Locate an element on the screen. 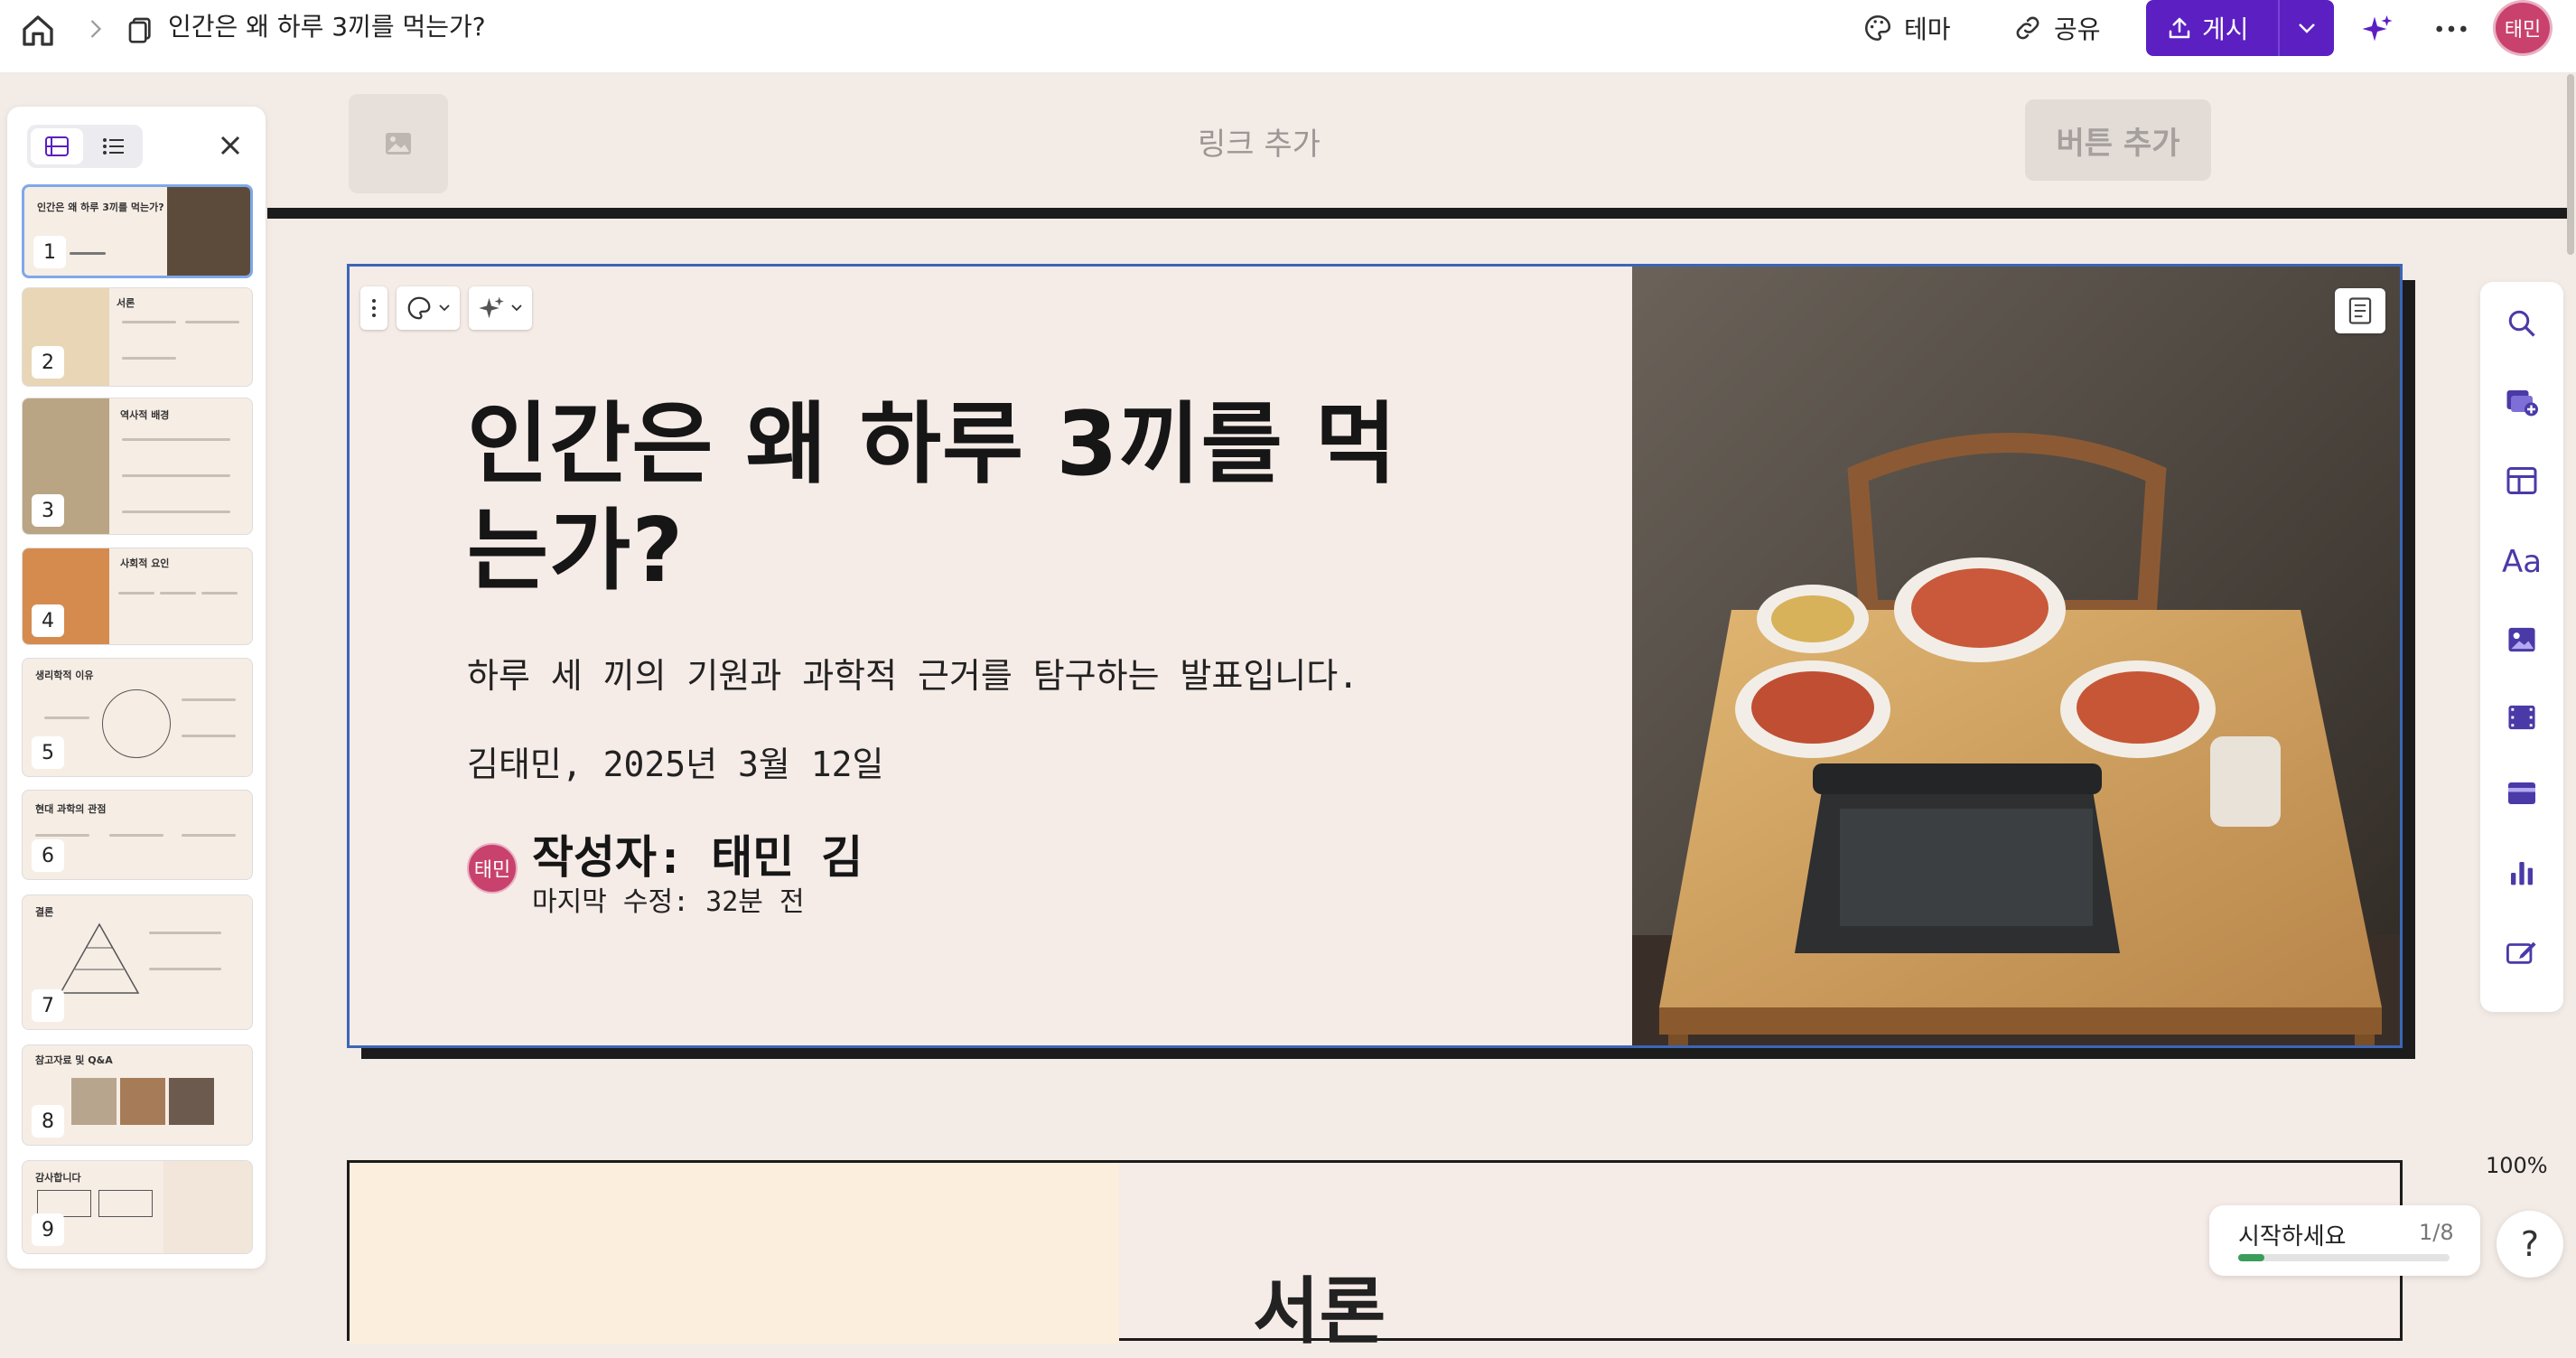  slide-toolbar is located at coordinates (446, 308).